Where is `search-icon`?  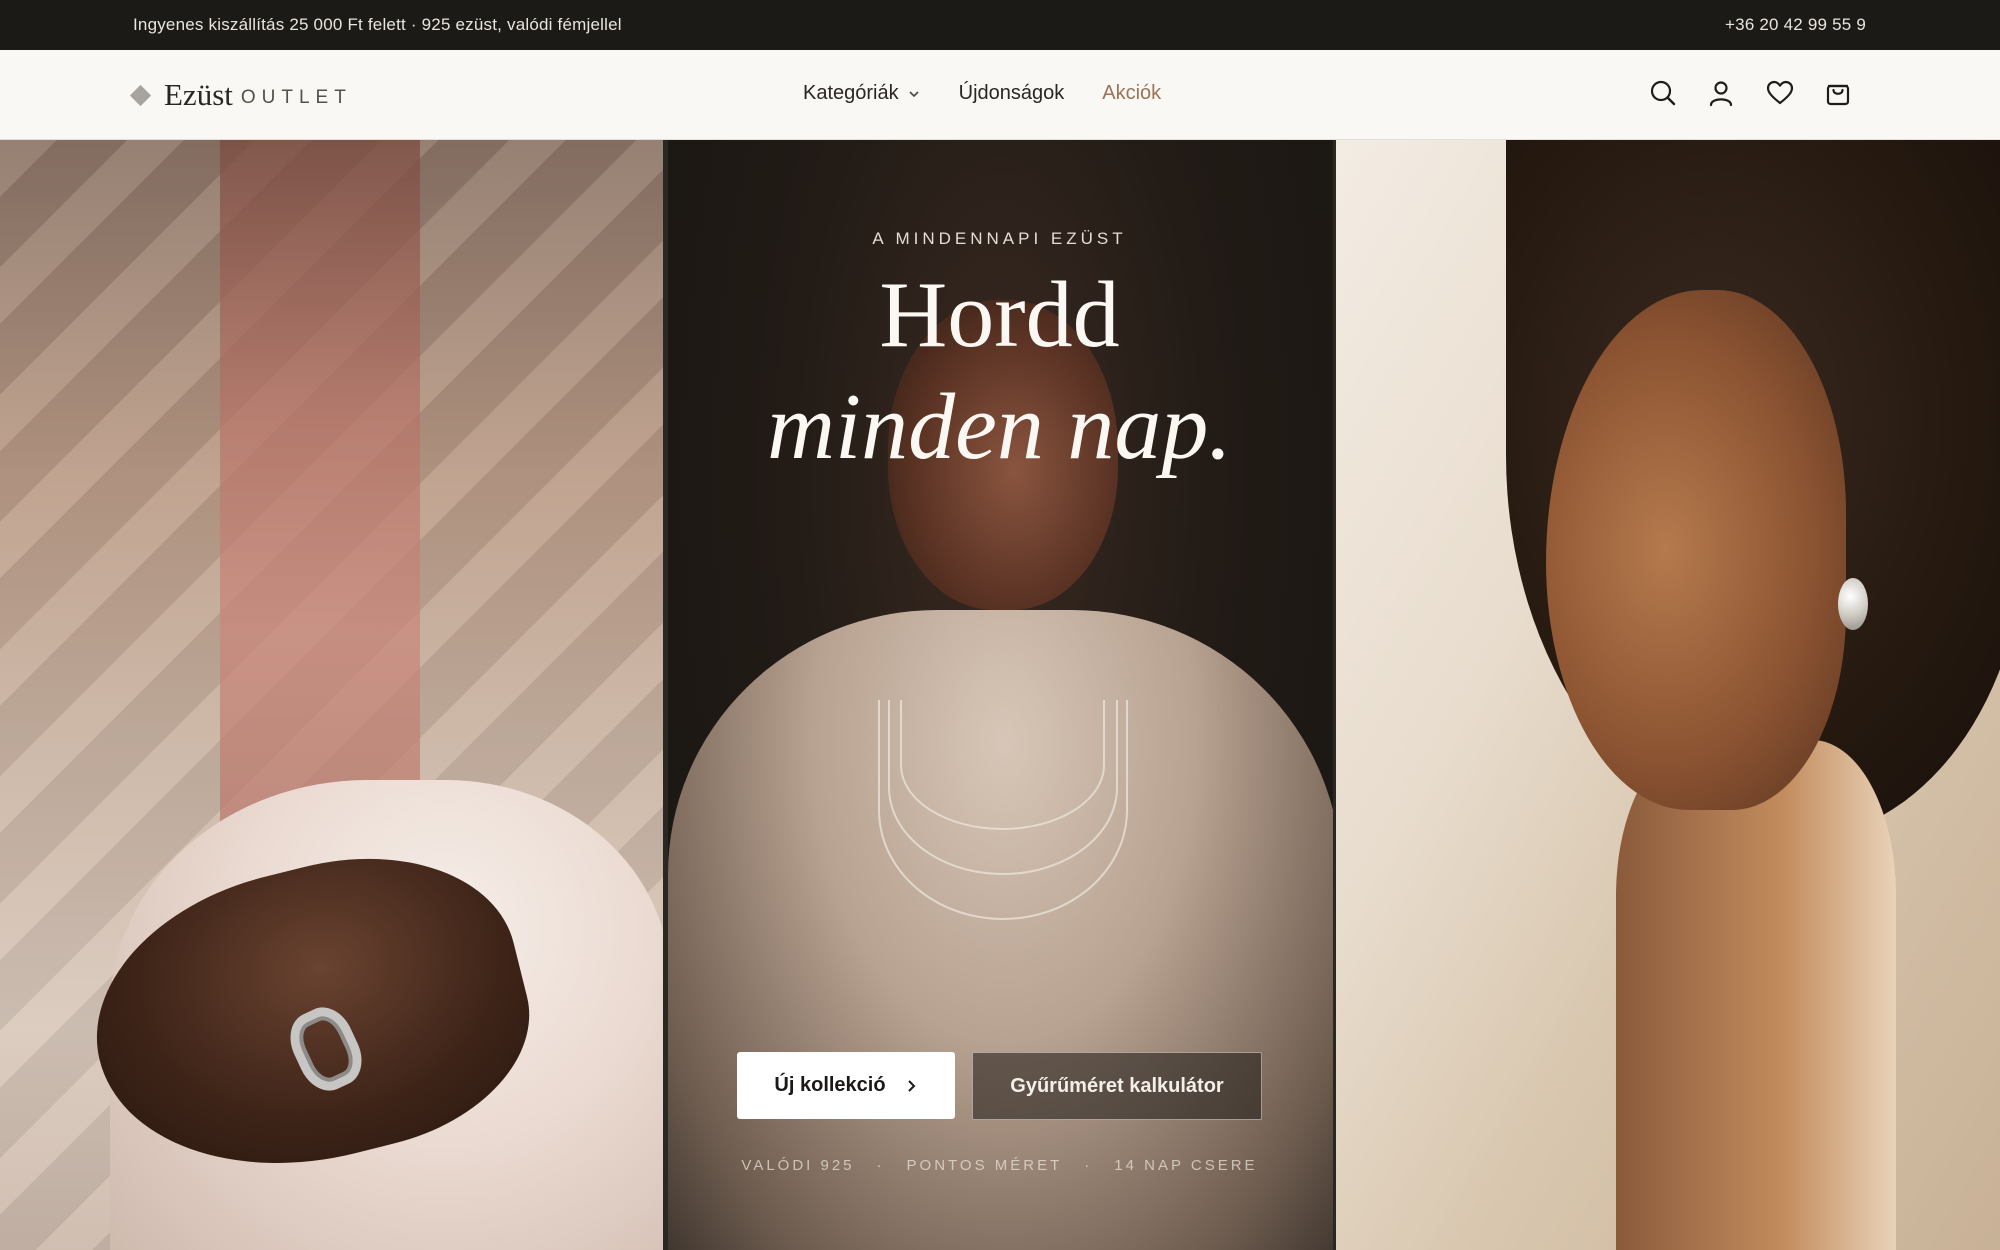
search-icon is located at coordinates (1663, 93).